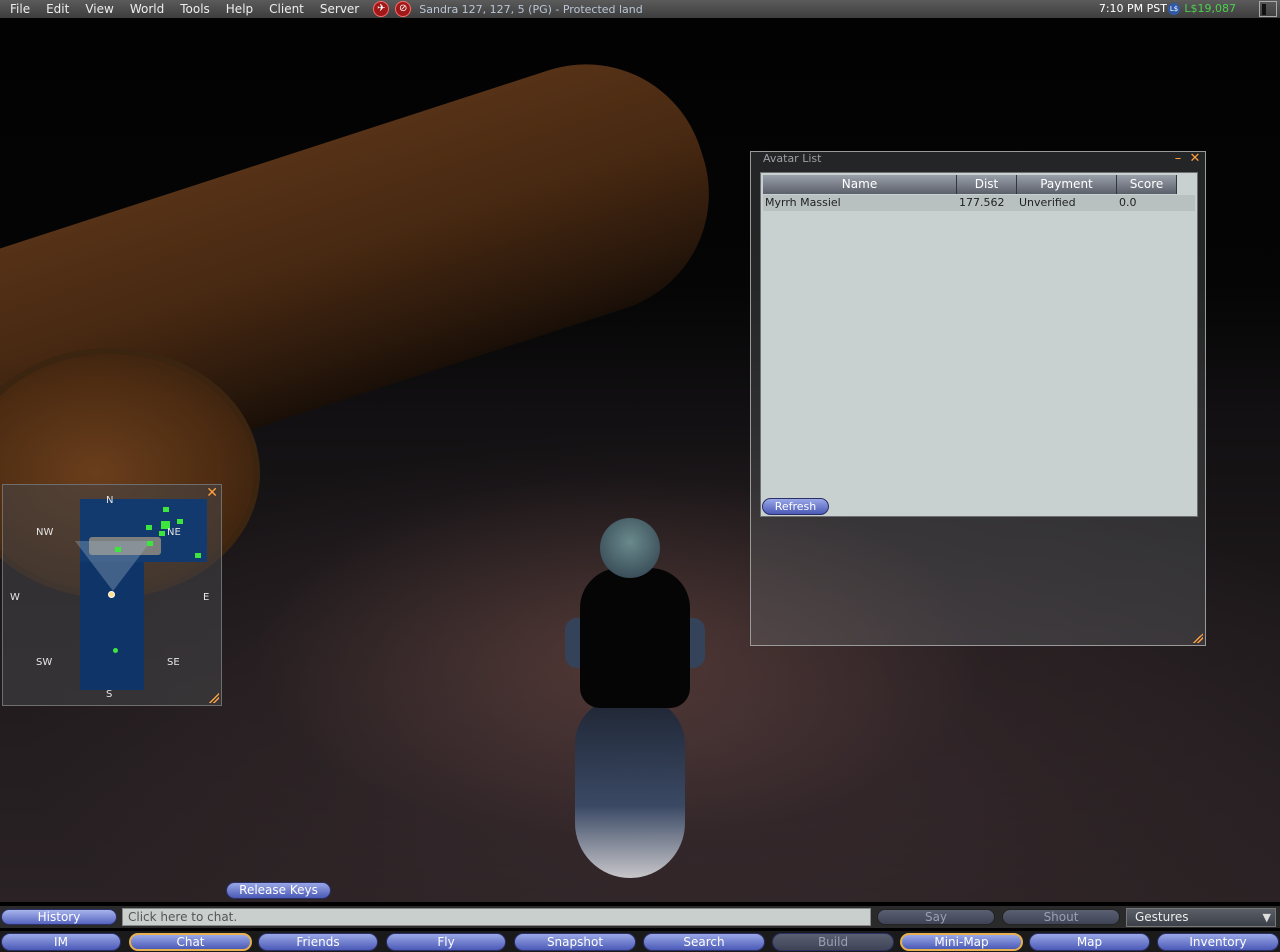 Image resolution: width=1280 pixels, height=952 pixels. What do you see at coordinates (704, 942) in the screenshot?
I see `search-button: Search` at bounding box center [704, 942].